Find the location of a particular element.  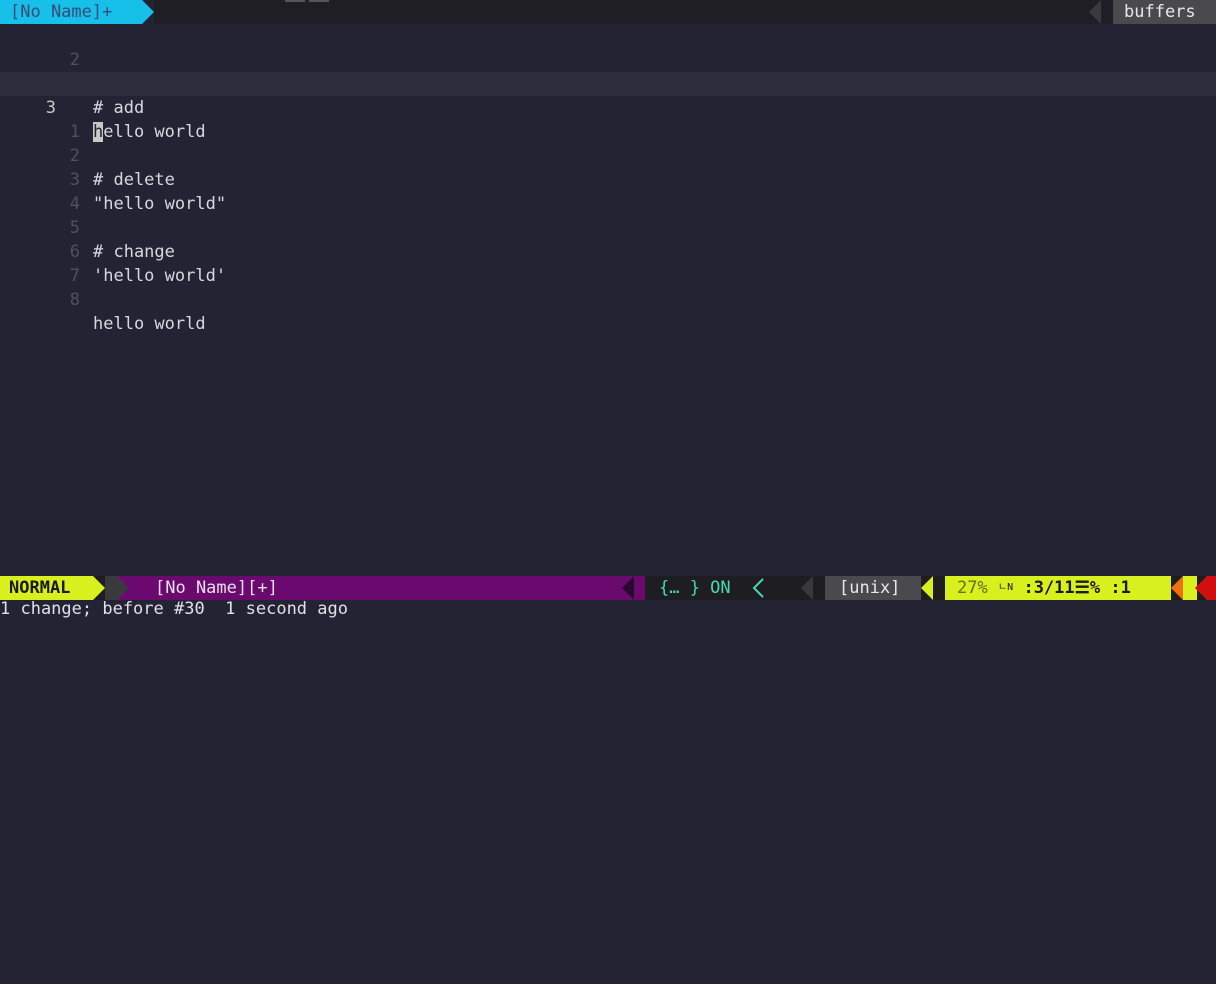

editor-line: 7 is located at coordinates (608, 263).